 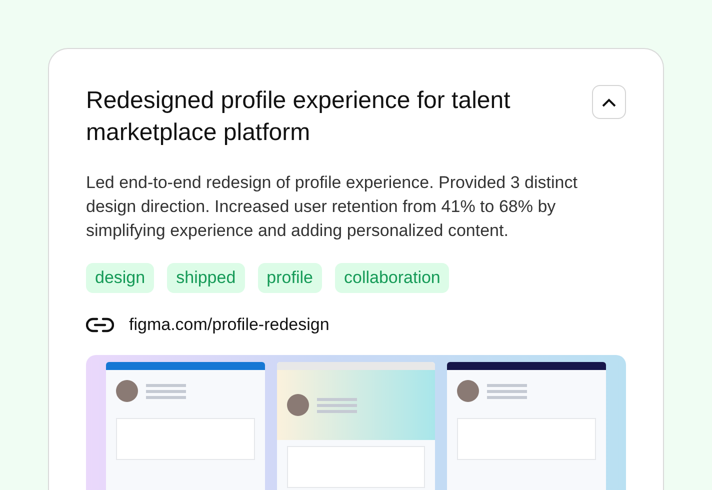 I want to click on project-description: Led end-to-end redesign of profile experience. Provided 3 distinct design direction. Increased user retention from 41% to 68% by simplifying experience and adding personalized content., so click(x=332, y=207).